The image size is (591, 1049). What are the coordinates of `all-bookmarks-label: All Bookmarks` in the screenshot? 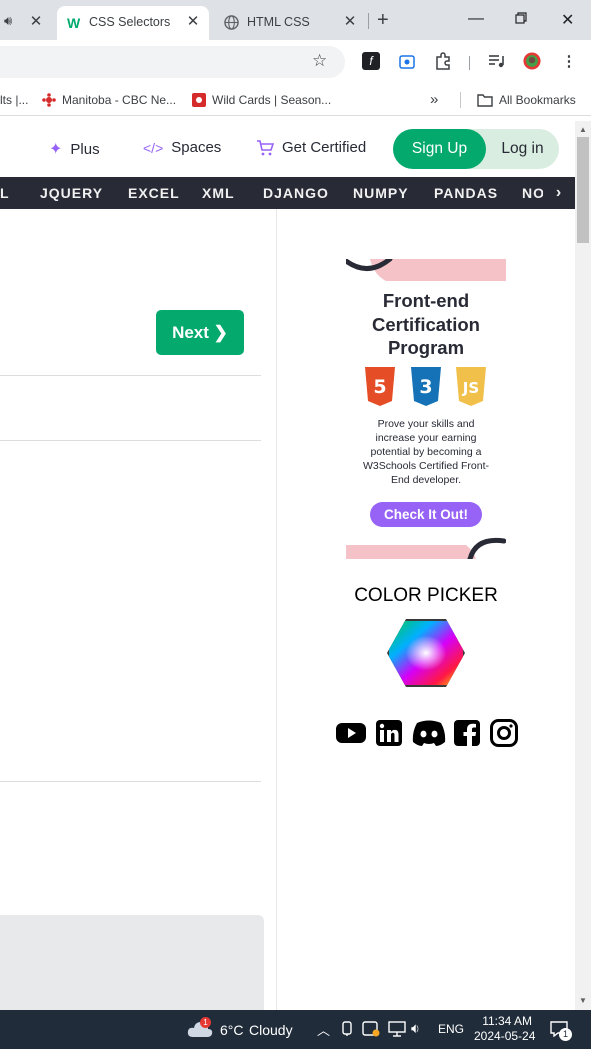 It's located at (537, 100).